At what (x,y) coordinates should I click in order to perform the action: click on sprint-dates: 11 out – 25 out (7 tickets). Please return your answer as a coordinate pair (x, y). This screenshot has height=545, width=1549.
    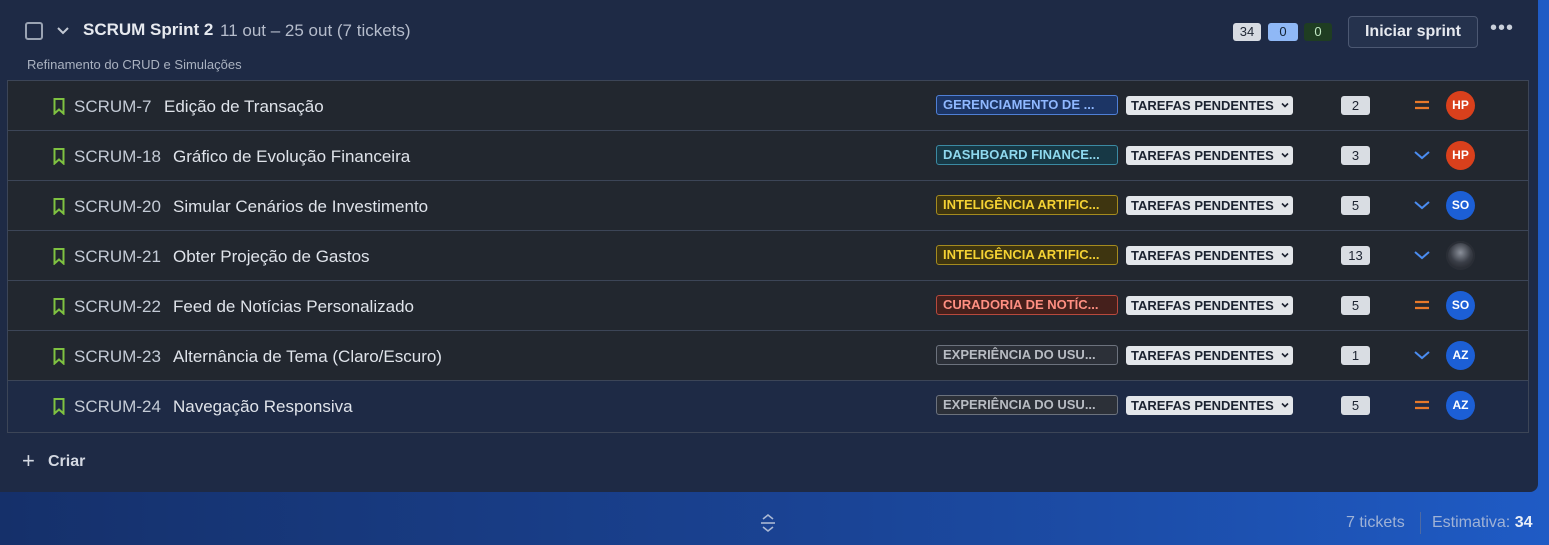
    Looking at the image, I should click on (315, 30).